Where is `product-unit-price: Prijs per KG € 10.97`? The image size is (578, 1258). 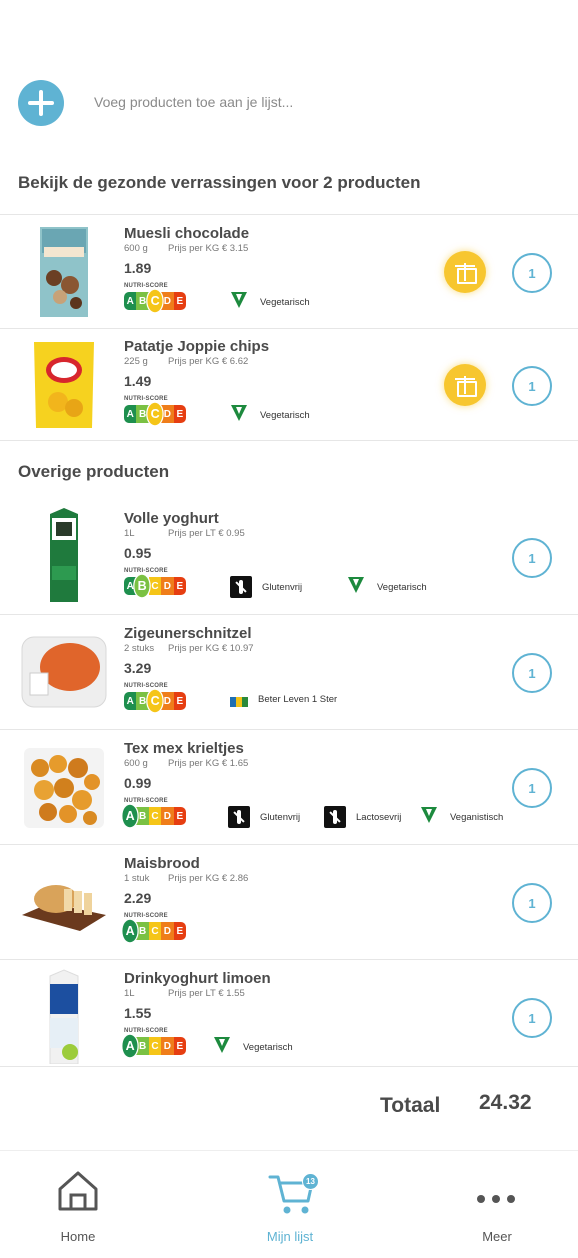
product-unit-price: Prijs per KG € 10.97 is located at coordinates (211, 648).